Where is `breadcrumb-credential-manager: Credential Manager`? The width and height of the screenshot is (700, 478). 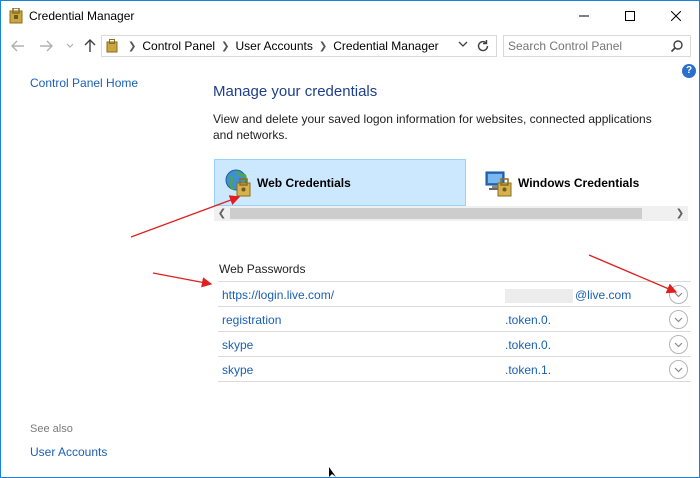
breadcrumb-credential-manager: Credential Manager is located at coordinates (385, 46).